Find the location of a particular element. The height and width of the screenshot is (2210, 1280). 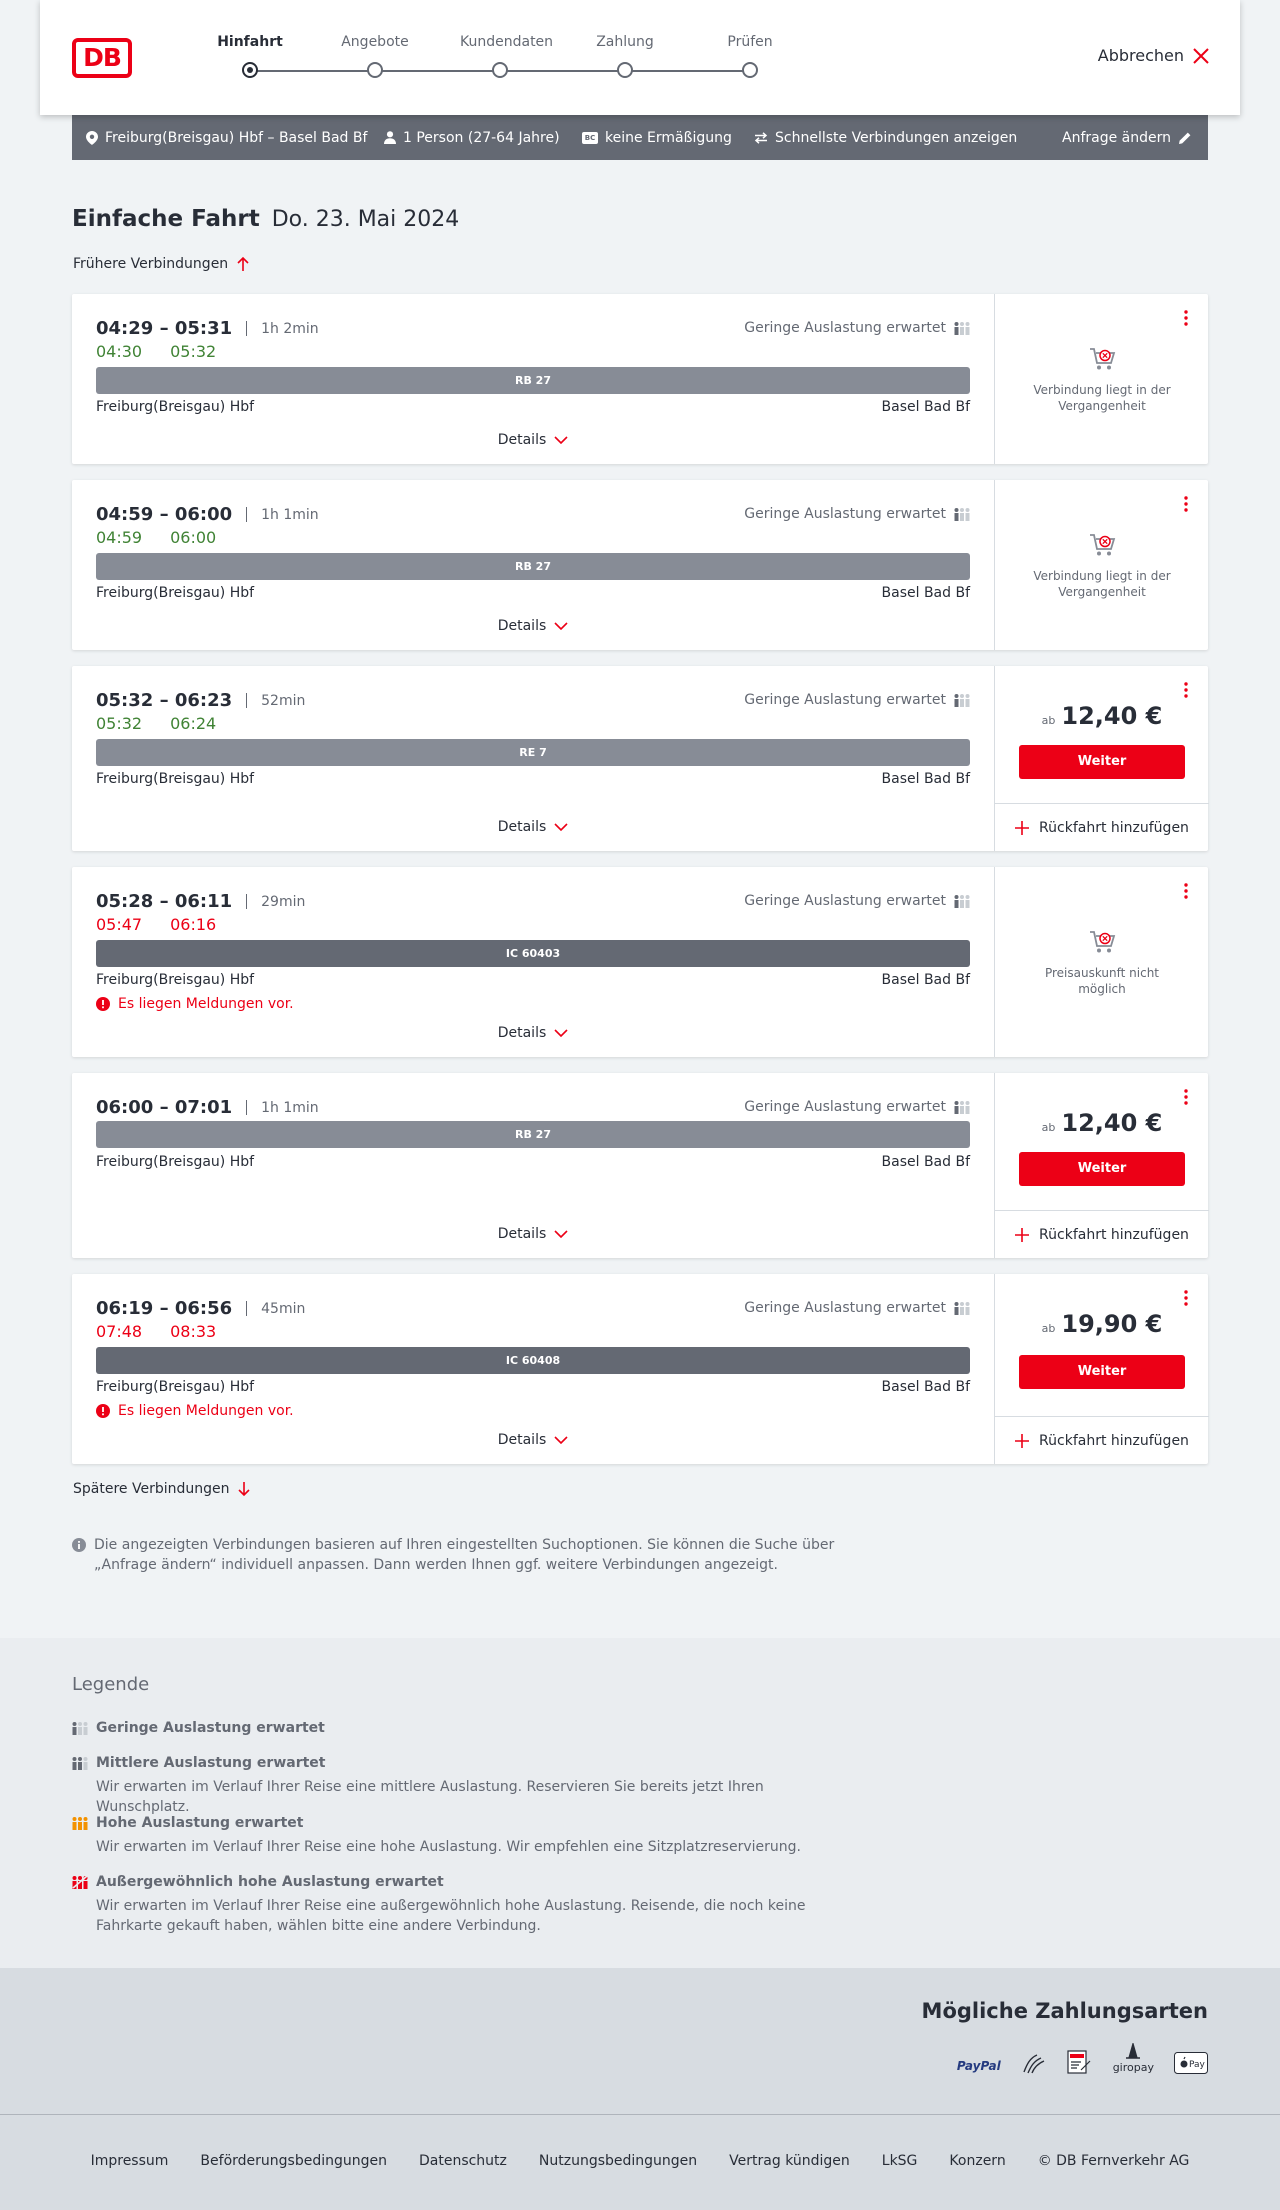

db-logo: DB is located at coordinates (102, 58).